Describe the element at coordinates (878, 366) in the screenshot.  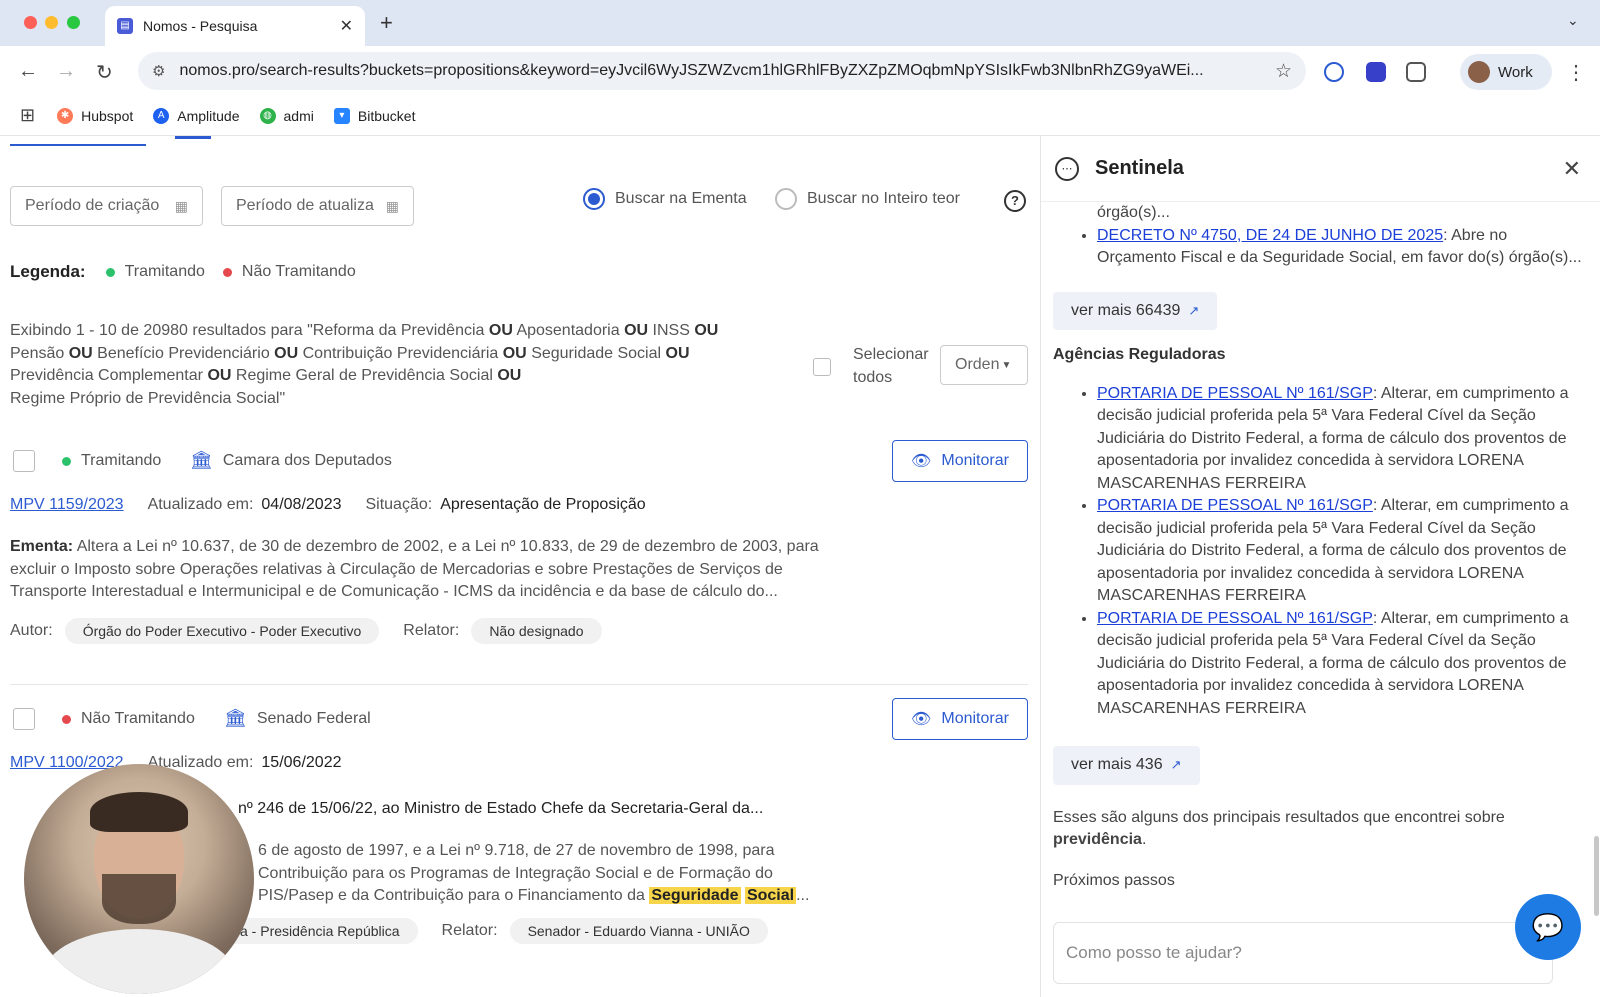
I see `select-all: Selecionar todos` at that location.